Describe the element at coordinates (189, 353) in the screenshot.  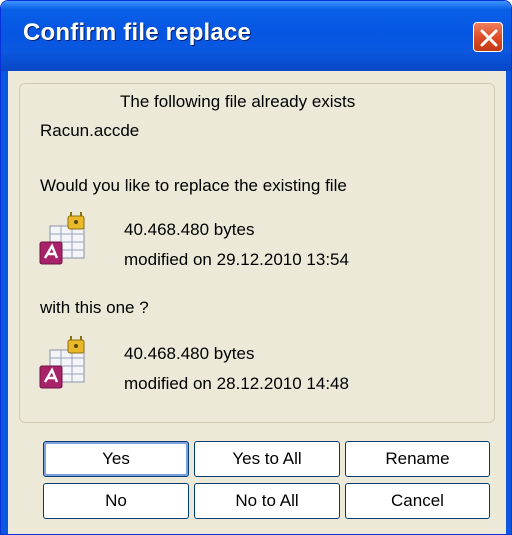
I see `new-file-size: 40.468.480 bytes` at that location.